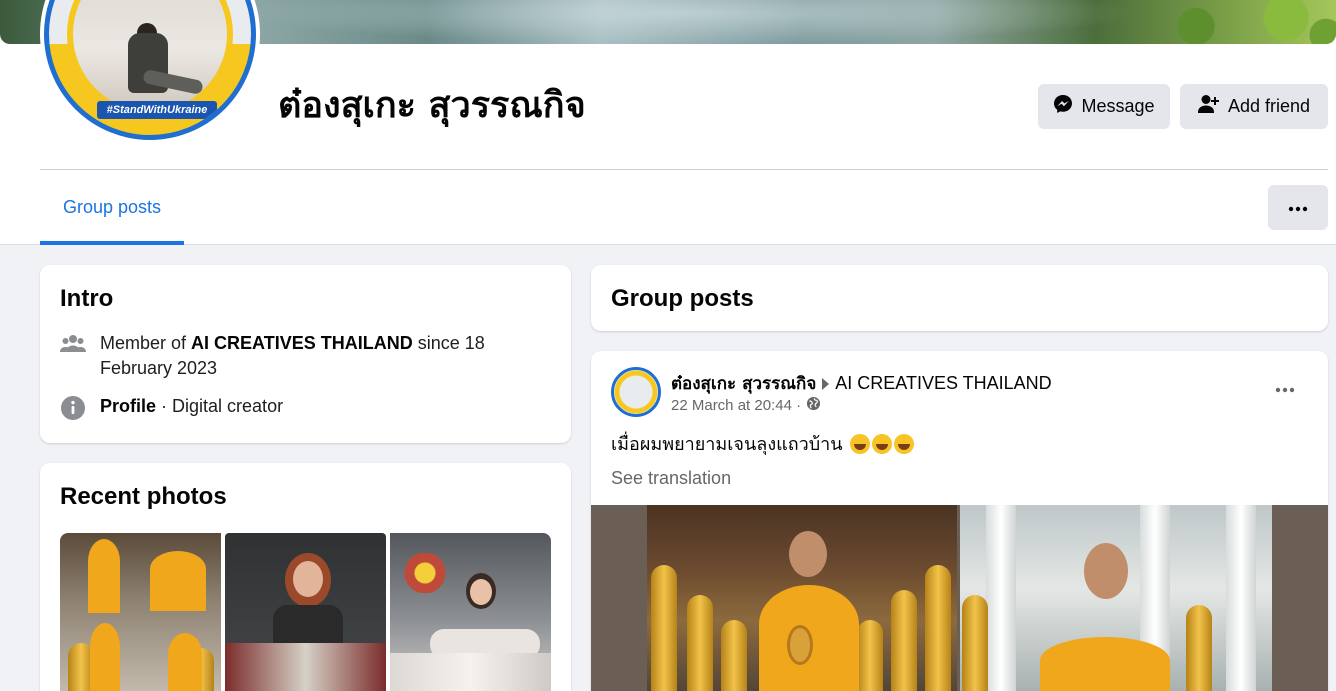 Image resolution: width=1336 pixels, height=691 pixels. What do you see at coordinates (143, 496) in the screenshot?
I see `recent-photos-title: Recent photos` at bounding box center [143, 496].